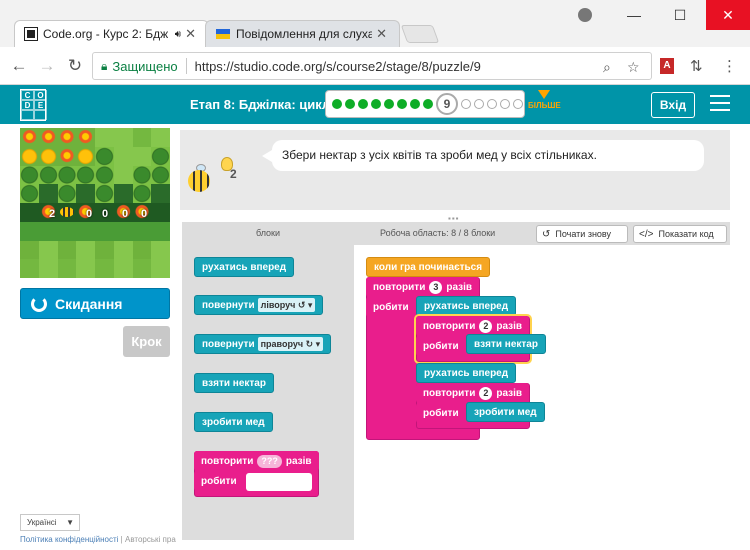  I want to click on show-code-label: Показати код, so click(686, 234).